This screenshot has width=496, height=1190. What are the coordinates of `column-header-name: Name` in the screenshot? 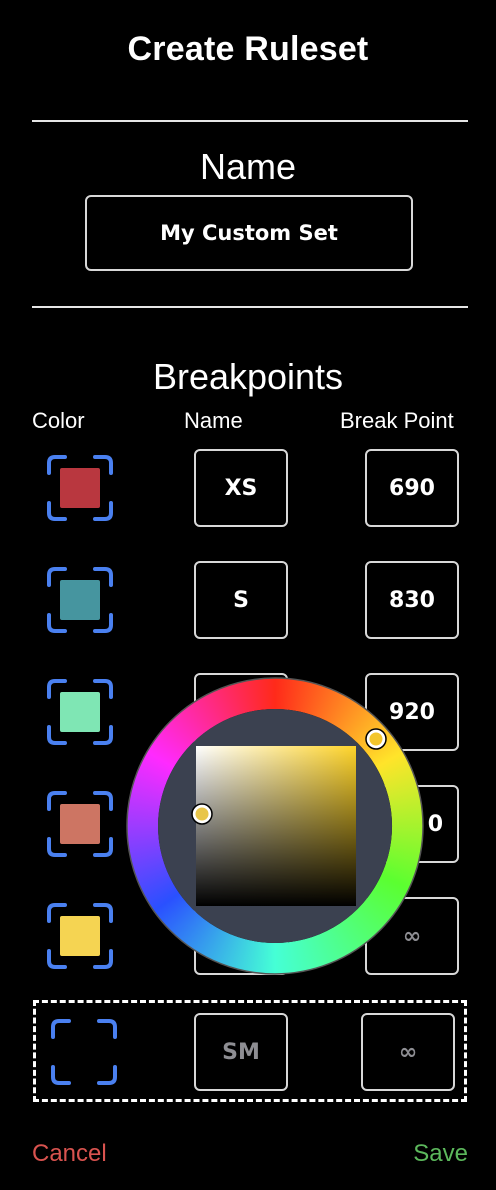 It's located at (213, 420).